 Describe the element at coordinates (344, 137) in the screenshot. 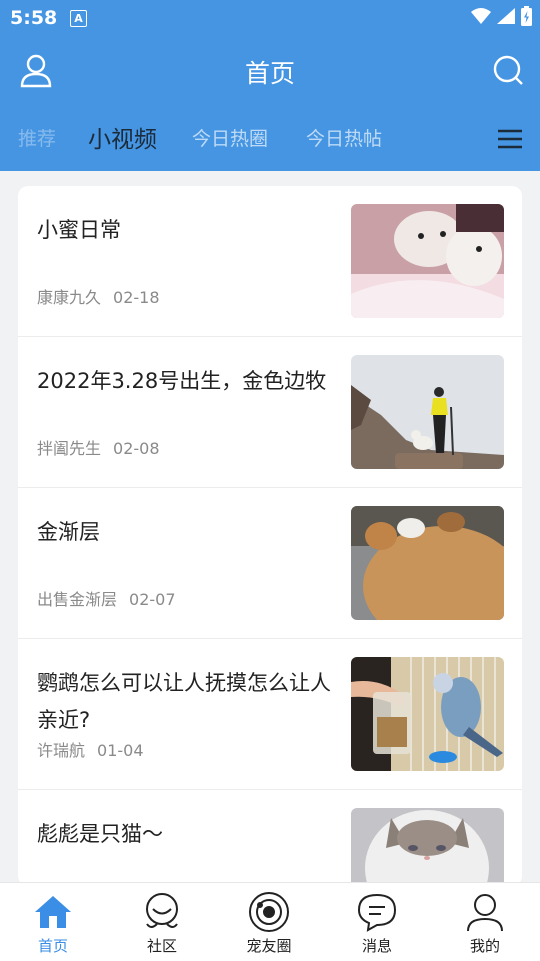

I see `tab-hot-posts: 今日热帖` at that location.